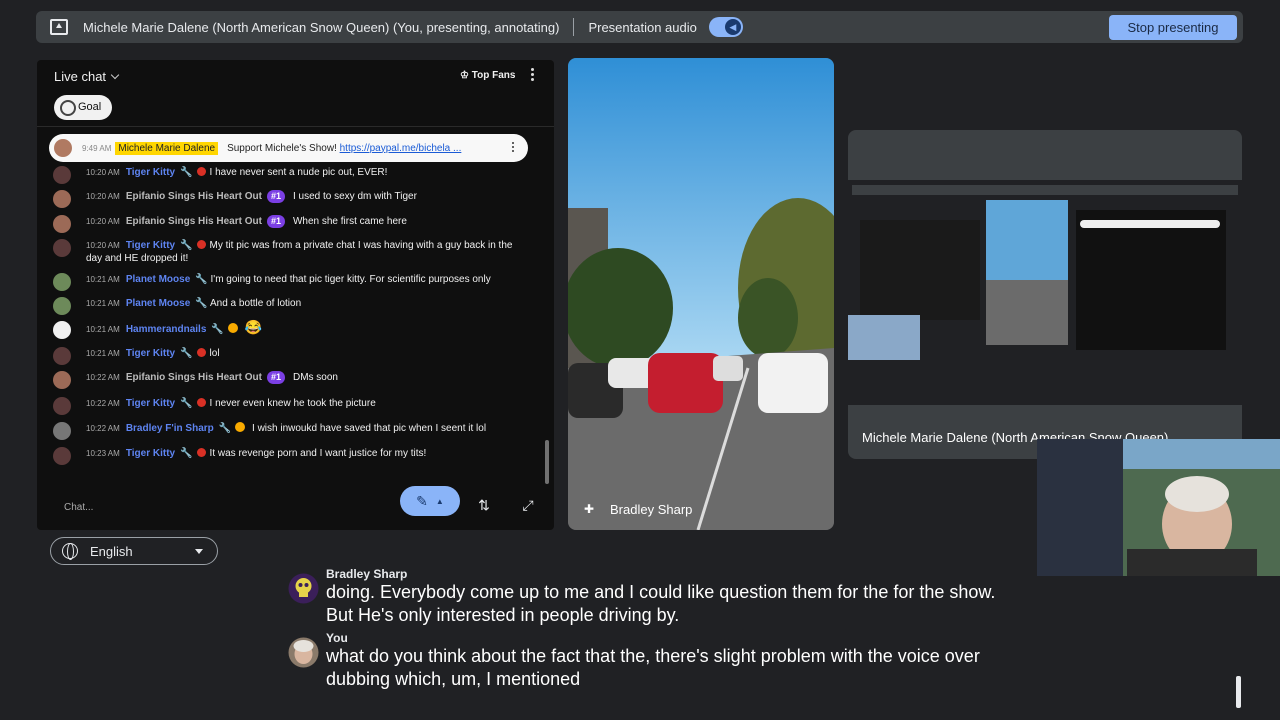 The image size is (1280, 720). I want to click on annotate-pen-button: ✎ ▲, so click(430, 501).